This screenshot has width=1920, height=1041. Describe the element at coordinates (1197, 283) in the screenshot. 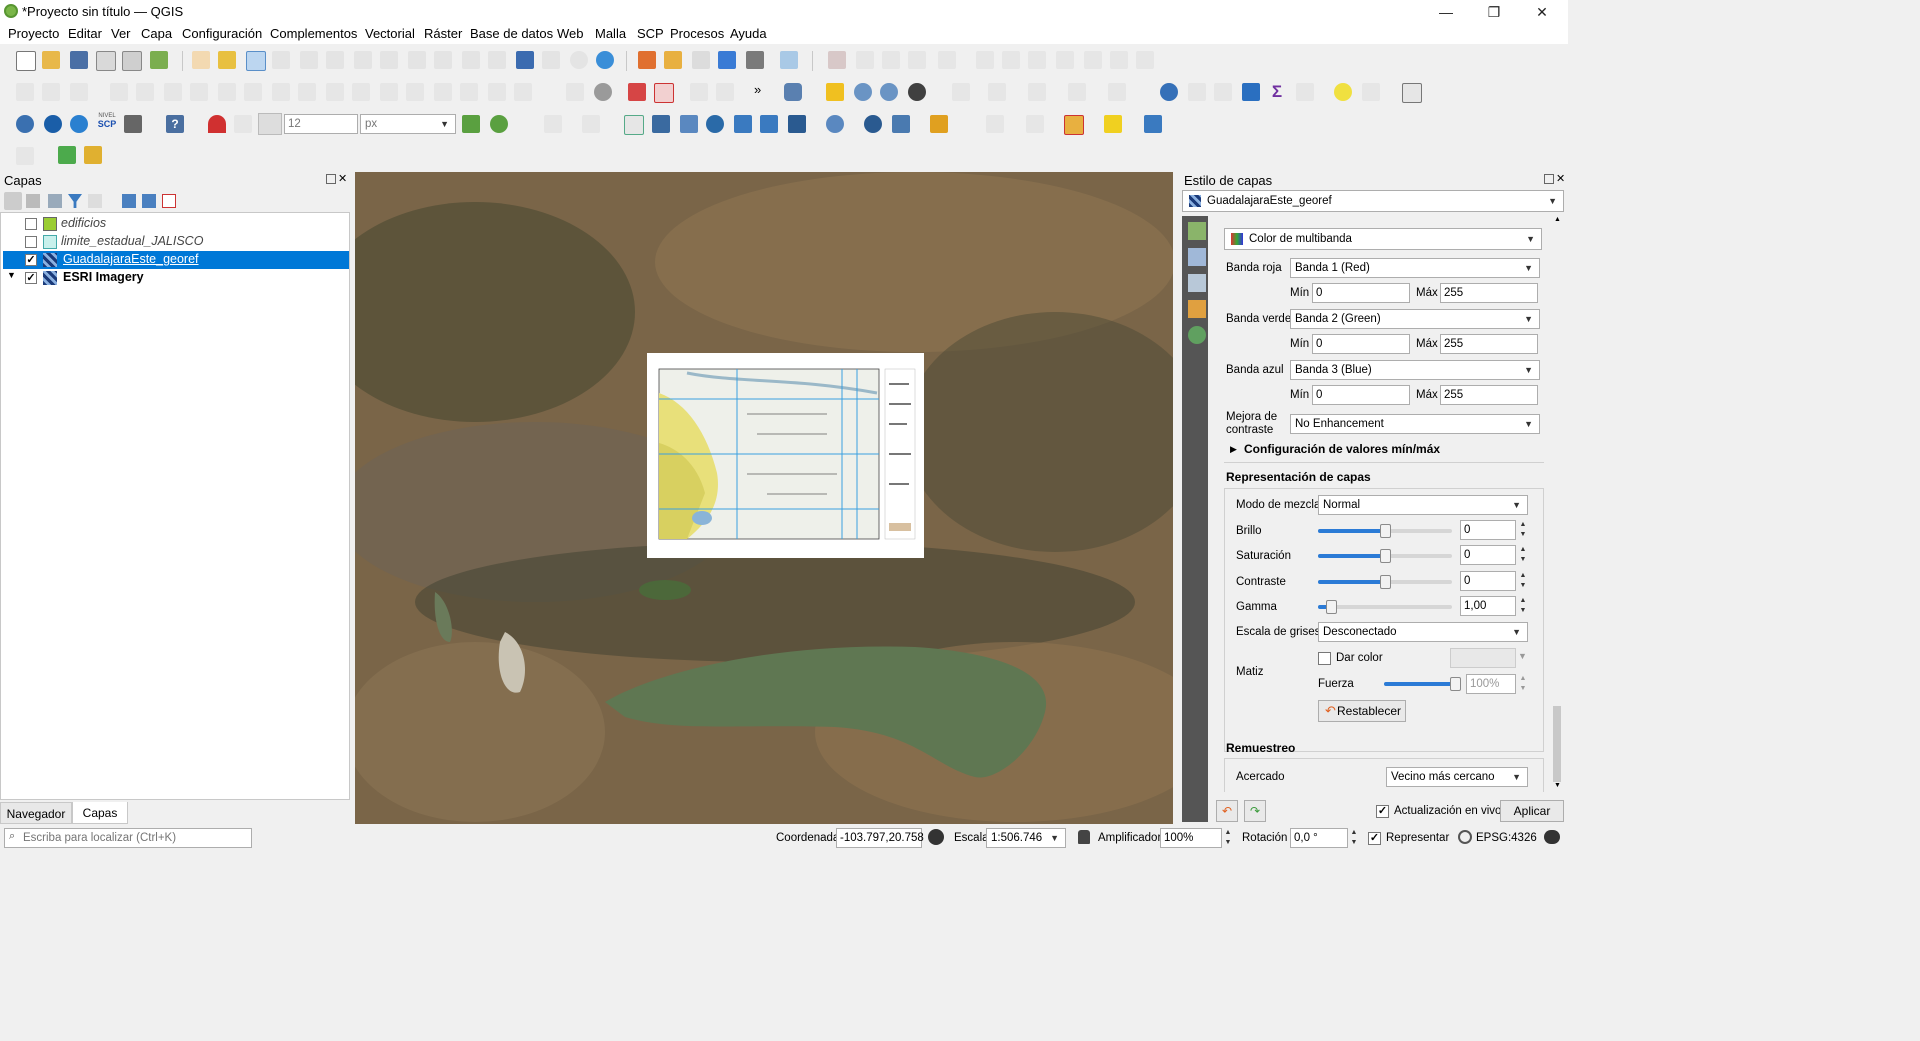

I see `histogram-tab-icon` at that location.